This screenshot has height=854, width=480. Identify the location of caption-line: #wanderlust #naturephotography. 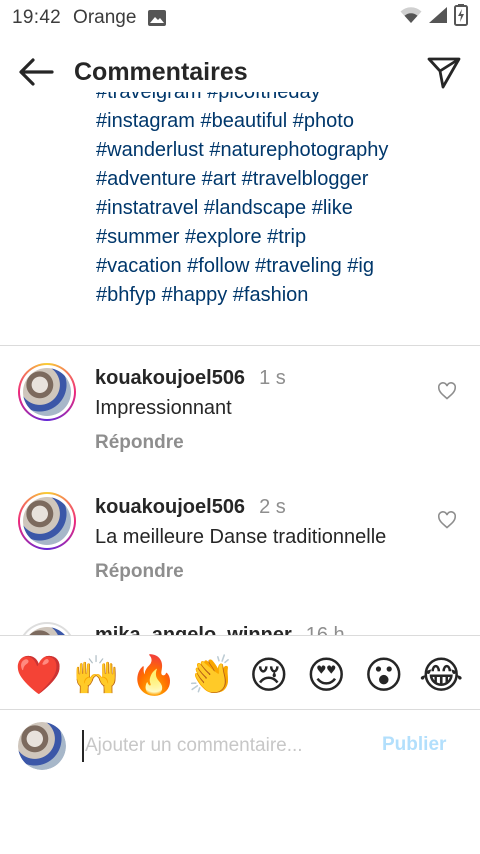
(281, 150).